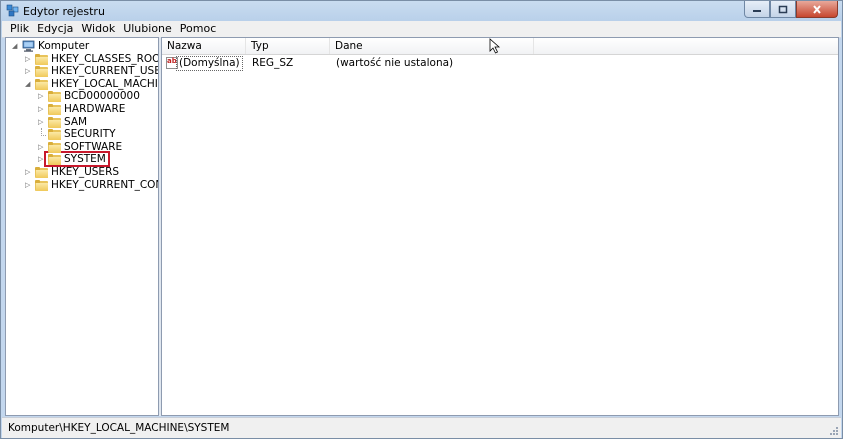 The height and width of the screenshot is (439, 843). Describe the element at coordinates (104, 83) in the screenshot. I see `tree-item-label: HKEY_LOCAL_MACHINE` at that location.